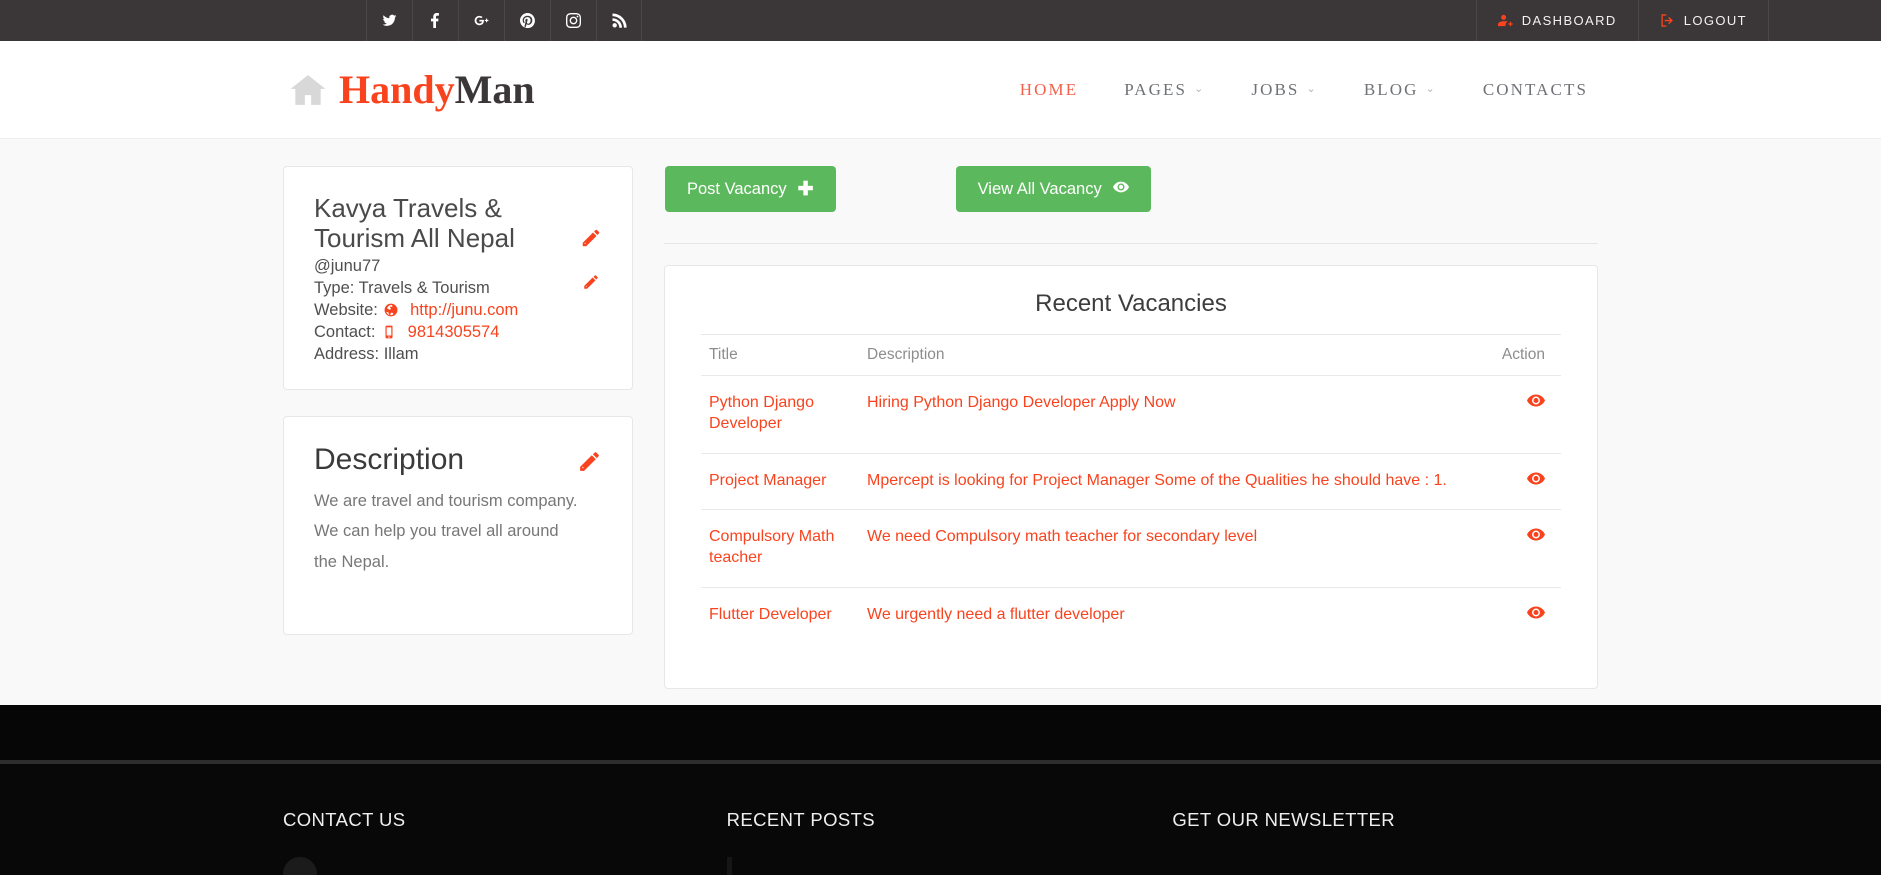 Image resolution: width=1881 pixels, height=875 pixels. What do you see at coordinates (1569, 20) in the screenshot?
I see `dashboard-label: DASHBOARD` at bounding box center [1569, 20].